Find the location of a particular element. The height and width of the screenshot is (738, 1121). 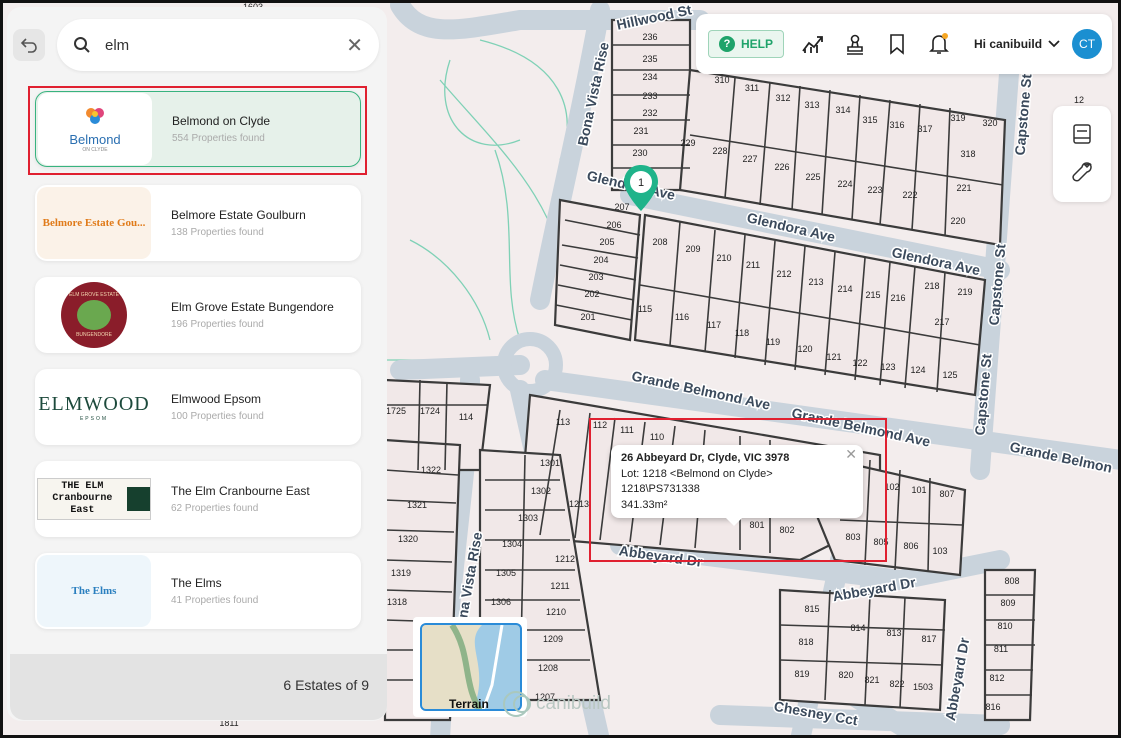

lot-number-label: 203 is located at coordinates (595, 277).